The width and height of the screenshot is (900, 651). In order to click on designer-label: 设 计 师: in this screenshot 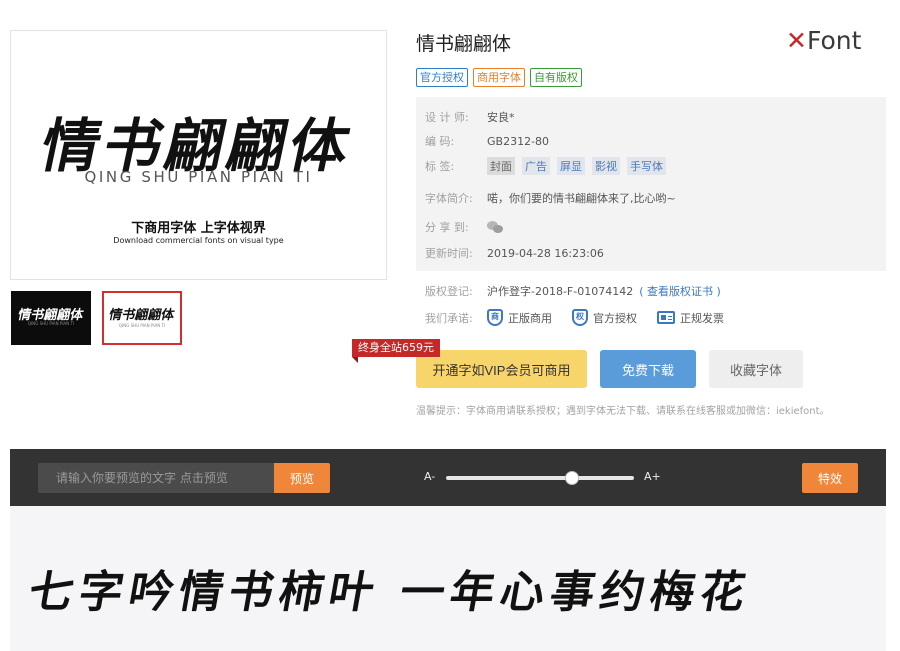, I will do `click(447, 117)`.